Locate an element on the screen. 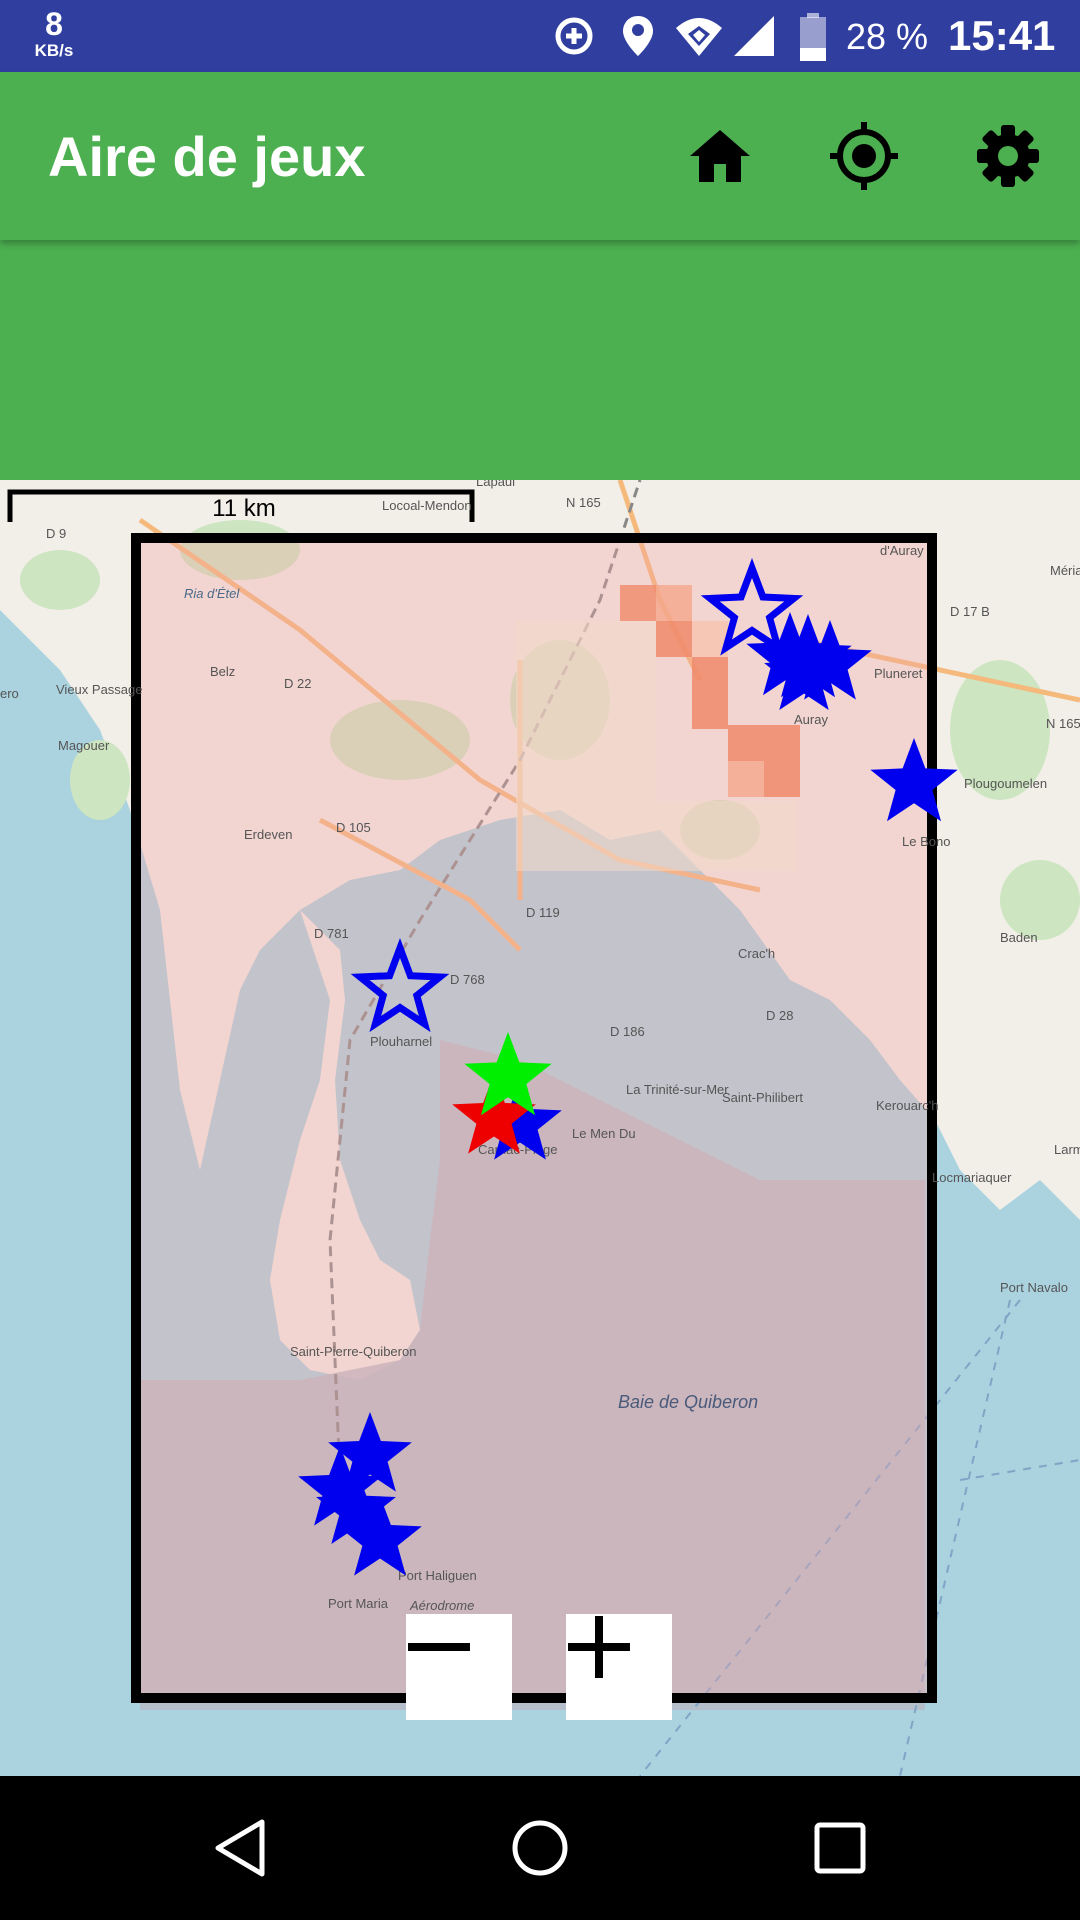 The height and width of the screenshot is (1920, 1080). place-label: Crac'h is located at coordinates (756, 953).